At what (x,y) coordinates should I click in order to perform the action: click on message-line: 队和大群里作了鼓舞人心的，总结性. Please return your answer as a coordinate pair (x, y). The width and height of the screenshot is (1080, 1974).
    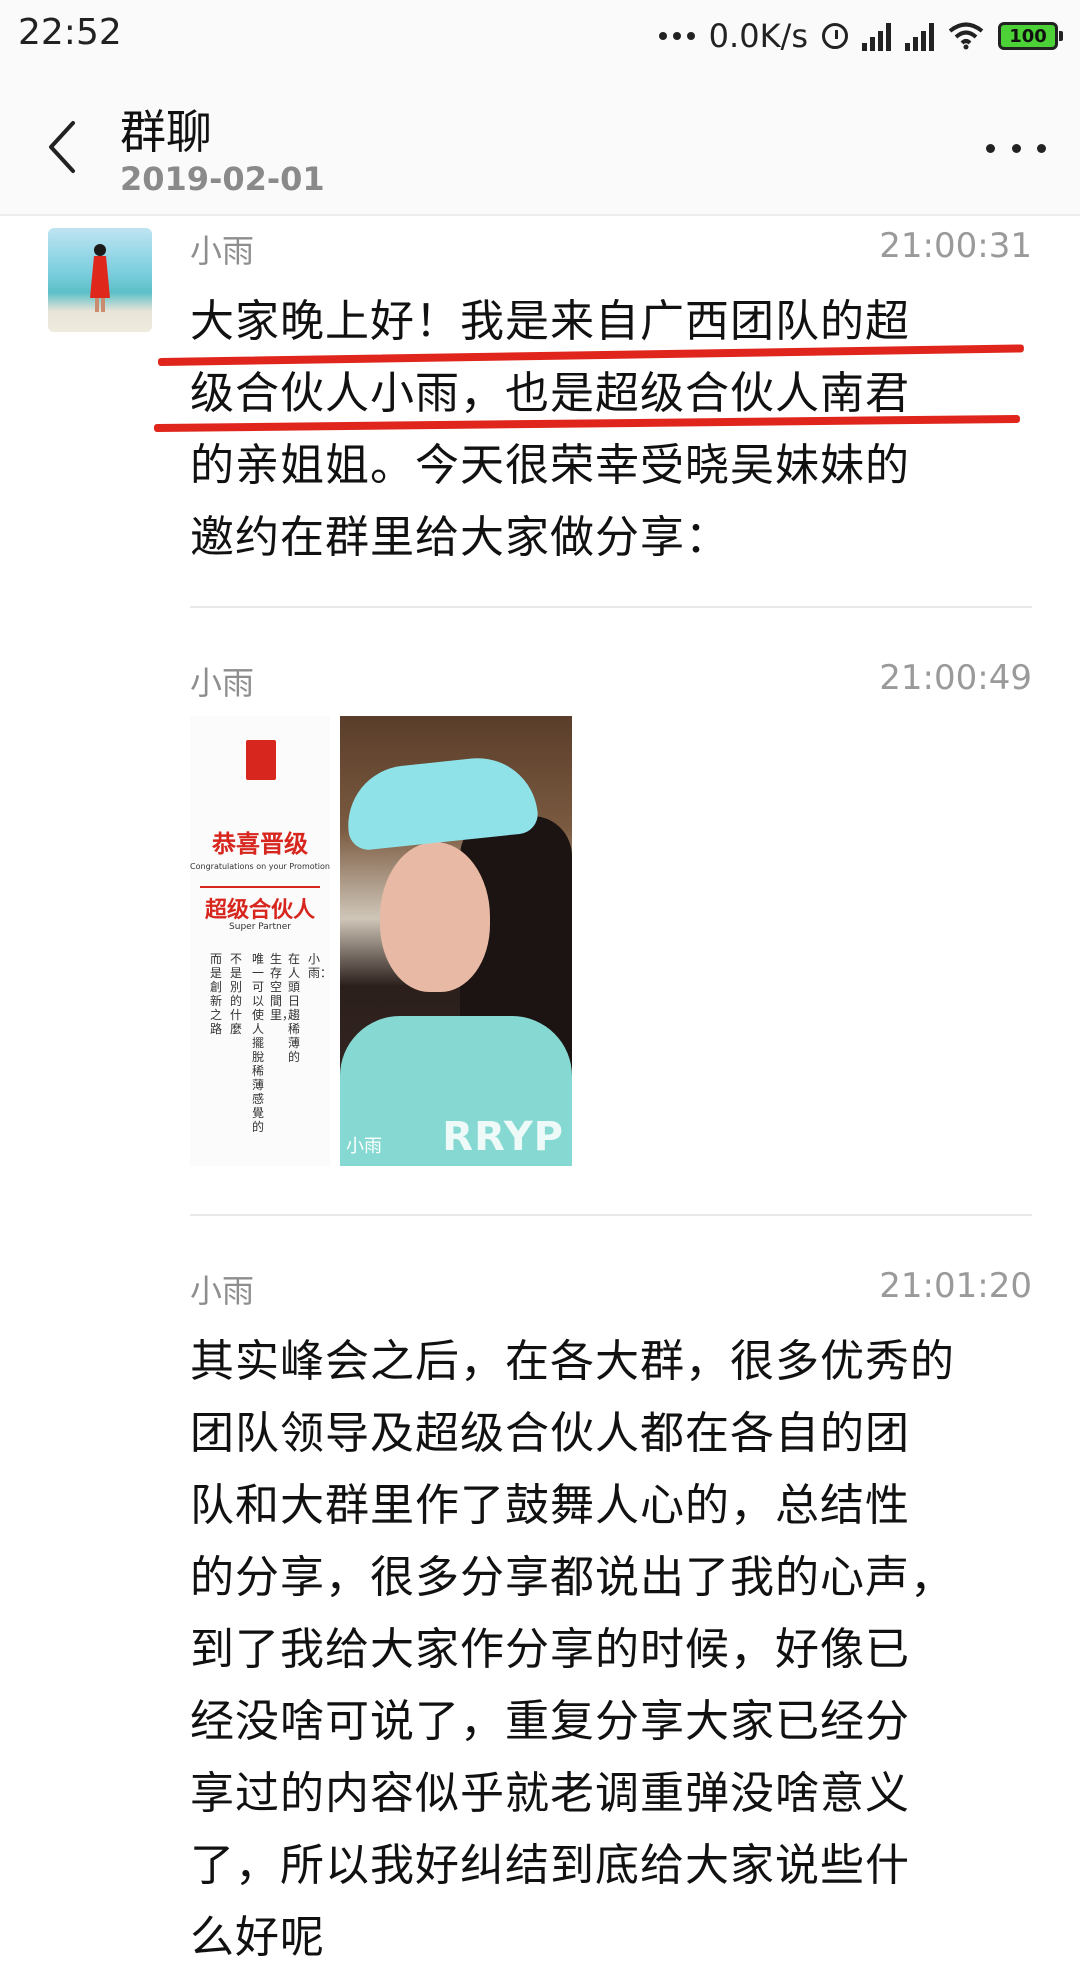
    Looking at the image, I should click on (550, 1505).